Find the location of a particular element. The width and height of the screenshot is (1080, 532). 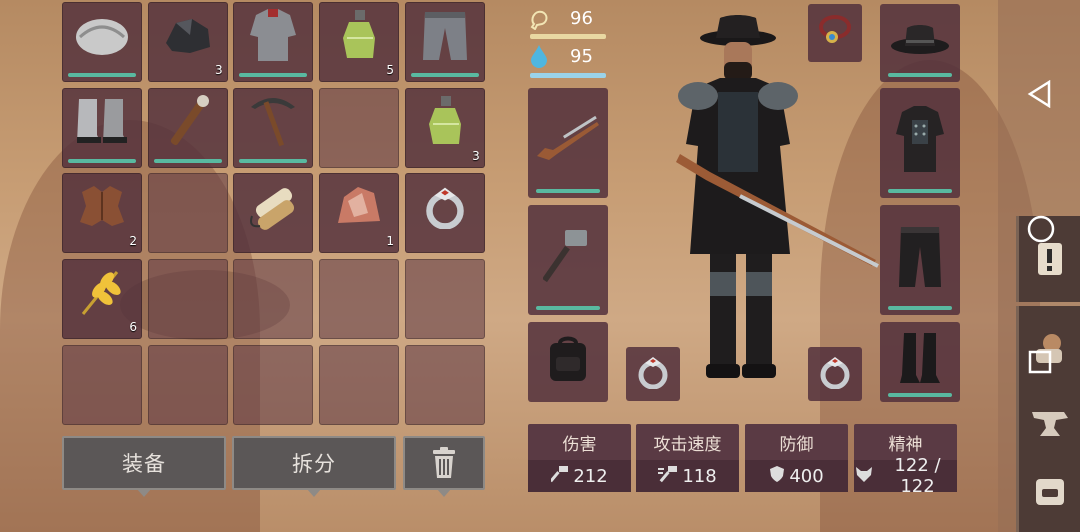

stat-value: 122 / 122 is located at coordinates (917, 476).